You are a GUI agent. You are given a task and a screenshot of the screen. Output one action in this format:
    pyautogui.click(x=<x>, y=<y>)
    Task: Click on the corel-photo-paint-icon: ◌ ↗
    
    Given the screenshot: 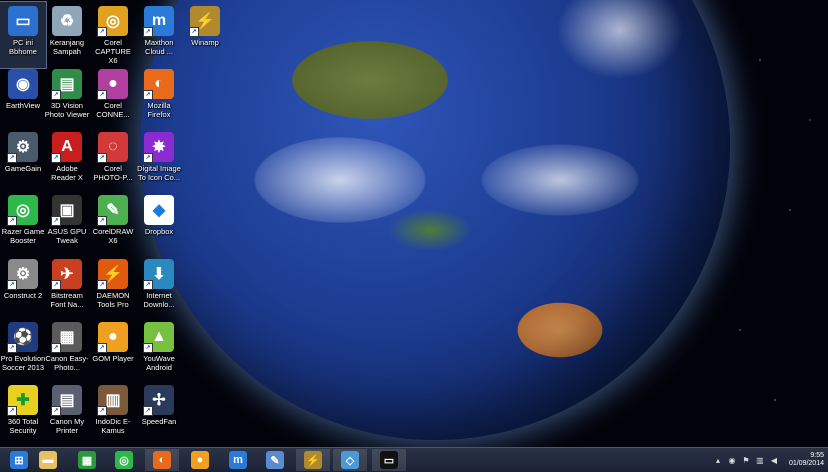 What is the action you would take?
    pyautogui.click(x=112, y=147)
    